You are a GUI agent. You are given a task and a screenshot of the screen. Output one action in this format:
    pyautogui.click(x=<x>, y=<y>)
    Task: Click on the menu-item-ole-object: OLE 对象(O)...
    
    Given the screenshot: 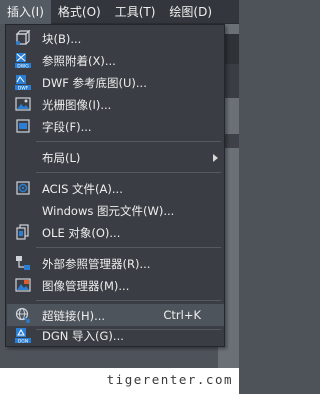 What is the action you would take?
    pyautogui.click(x=115, y=232)
    